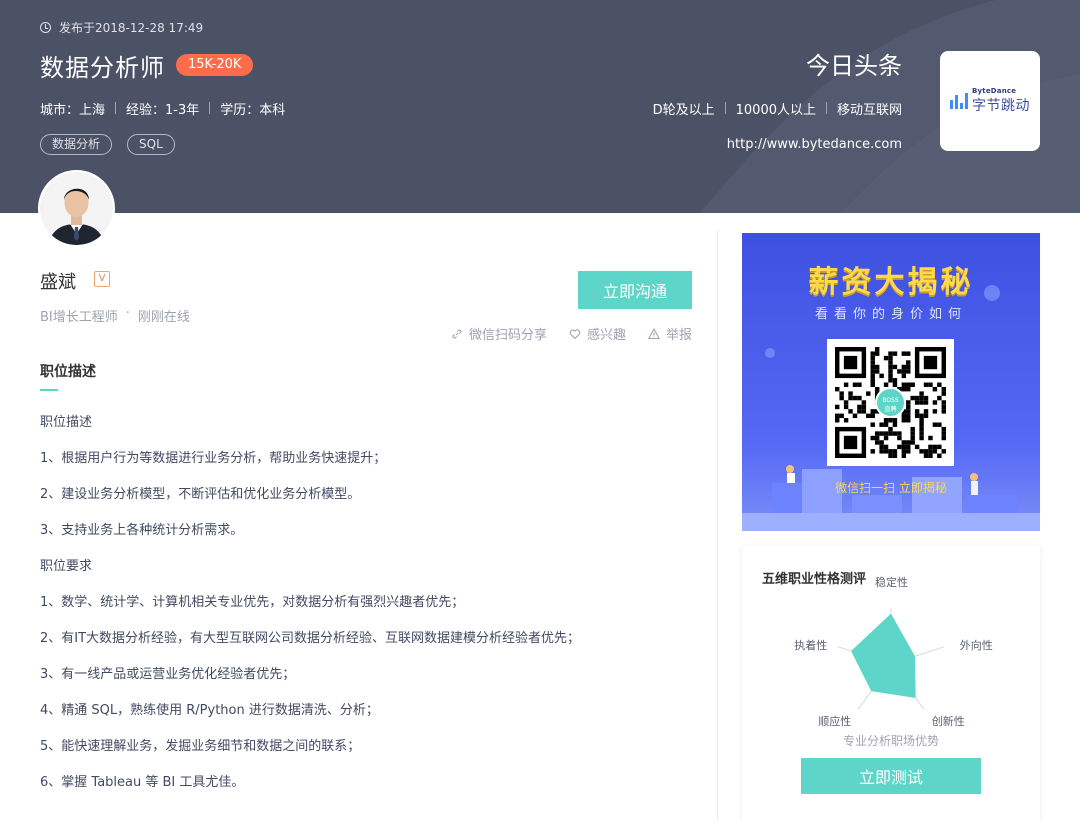 This screenshot has width=1080, height=821. I want to click on qr-brand-bottom: 直聘, so click(890, 409).